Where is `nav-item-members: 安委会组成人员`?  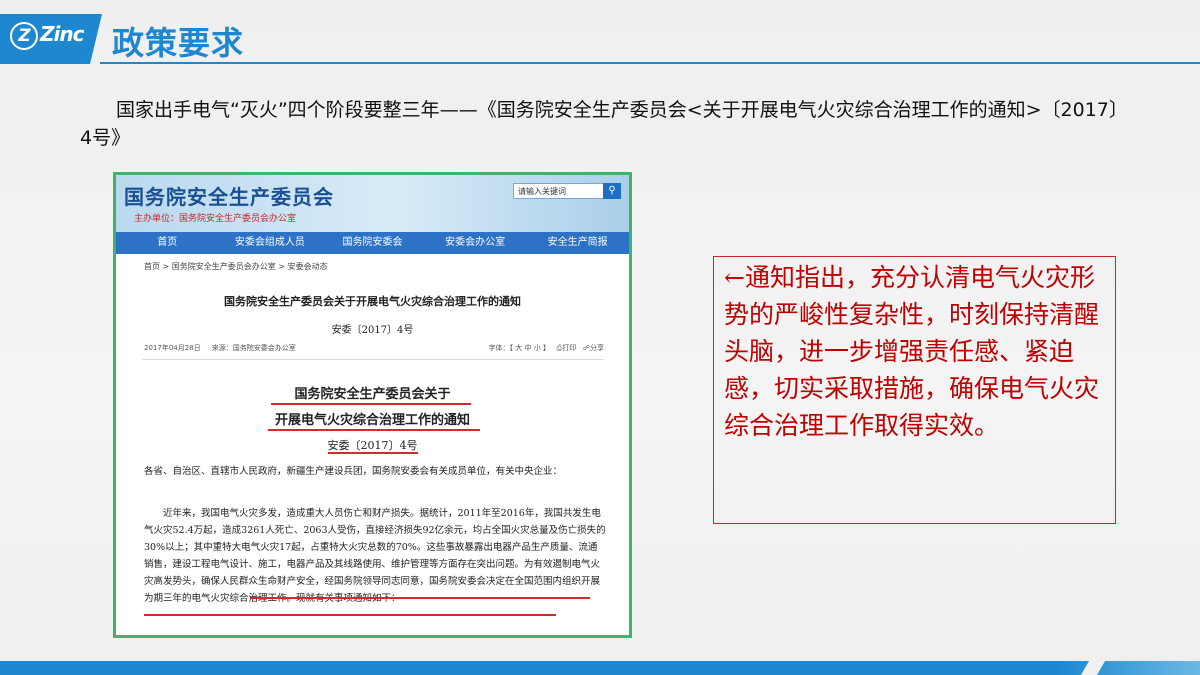 nav-item-members: 安委会组成人员 is located at coordinates (270, 243).